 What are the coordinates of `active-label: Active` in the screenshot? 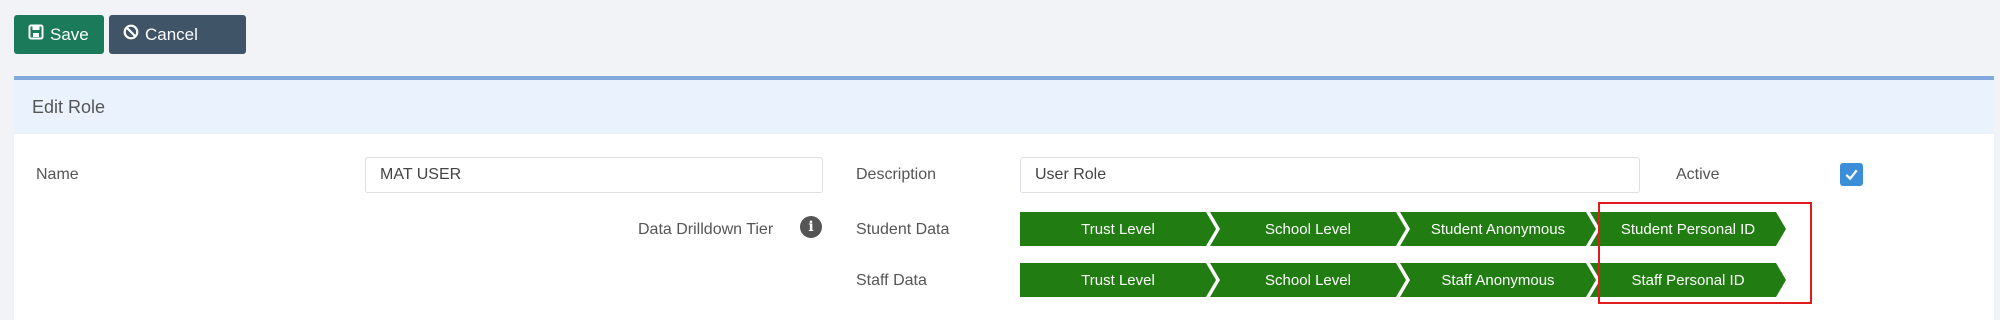 It's located at (1698, 174).